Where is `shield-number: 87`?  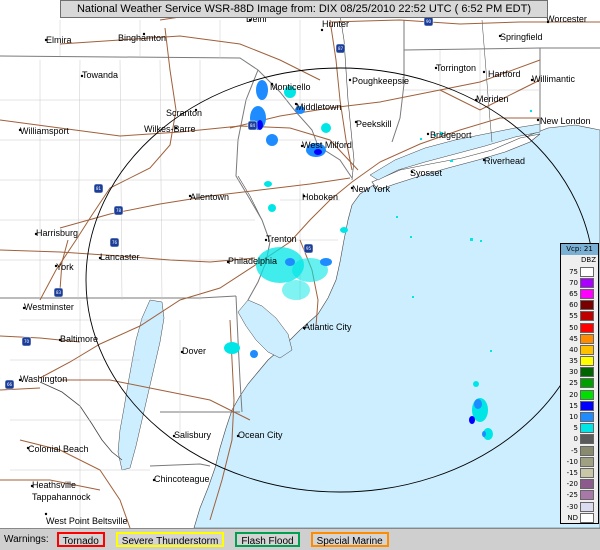 shield-number: 87 is located at coordinates (341, 48).